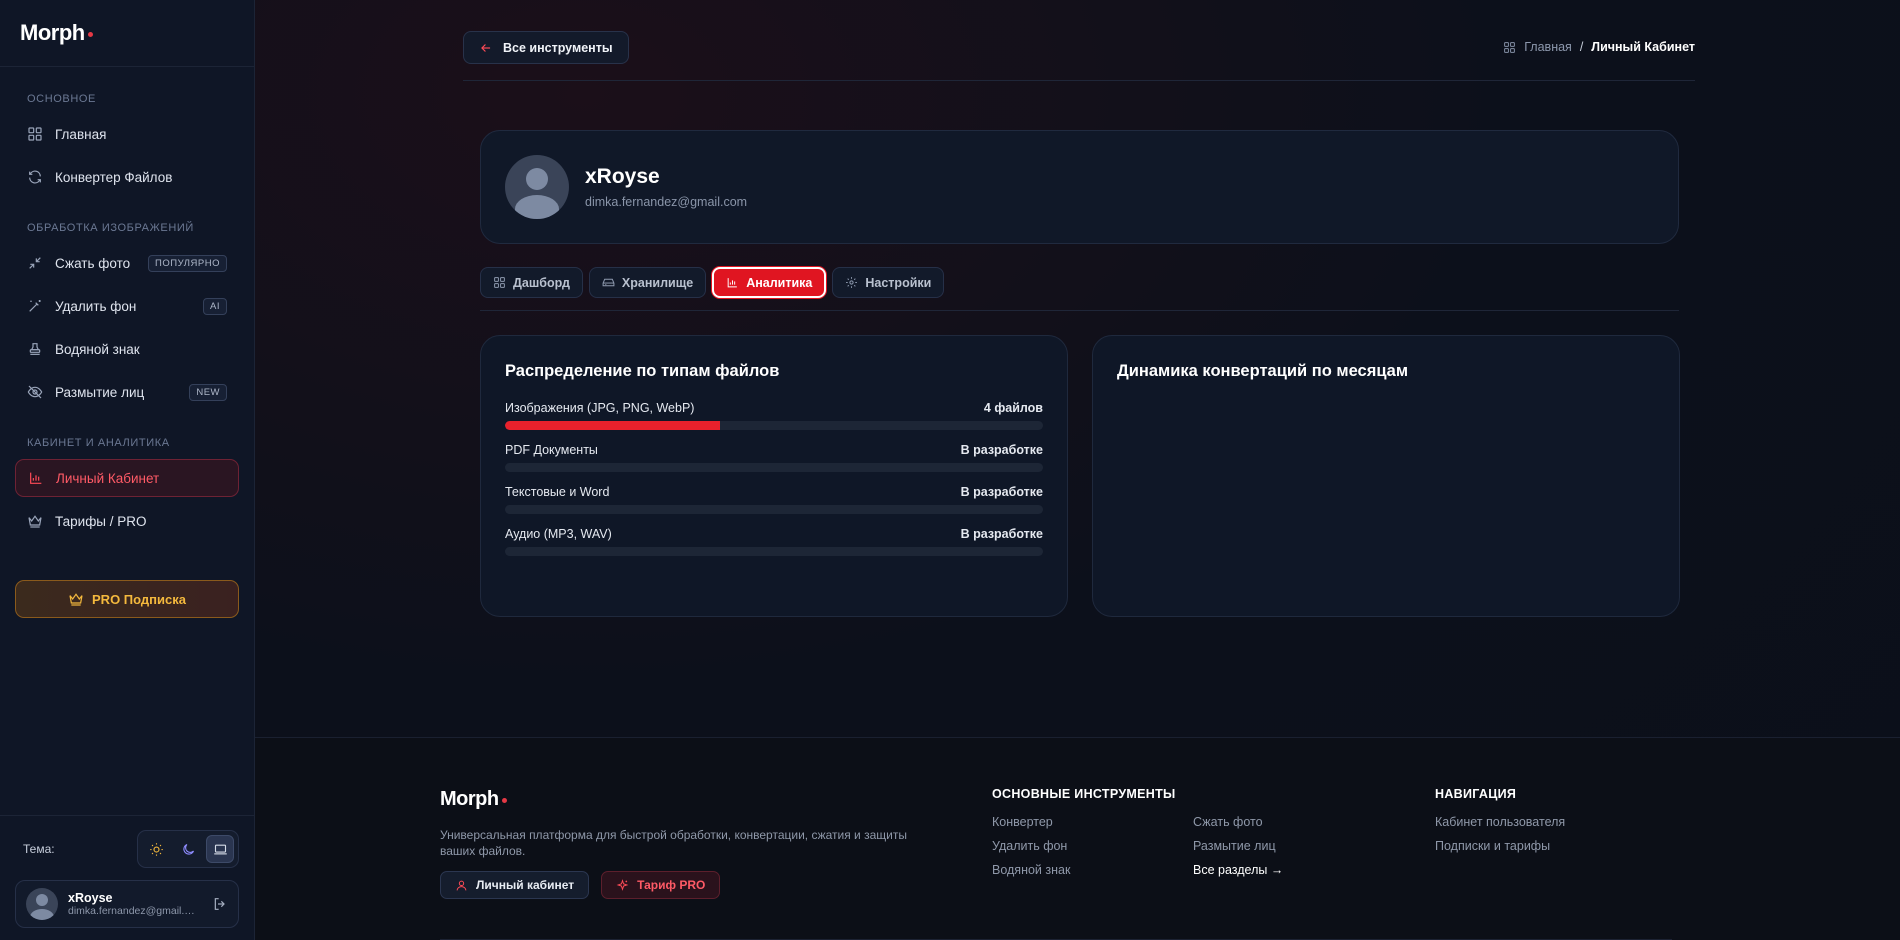 The width and height of the screenshot is (1900, 940). Describe the element at coordinates (1238, 870) in the screenshot. I see `footer-link-all-sections: Все разделы →` at that location.